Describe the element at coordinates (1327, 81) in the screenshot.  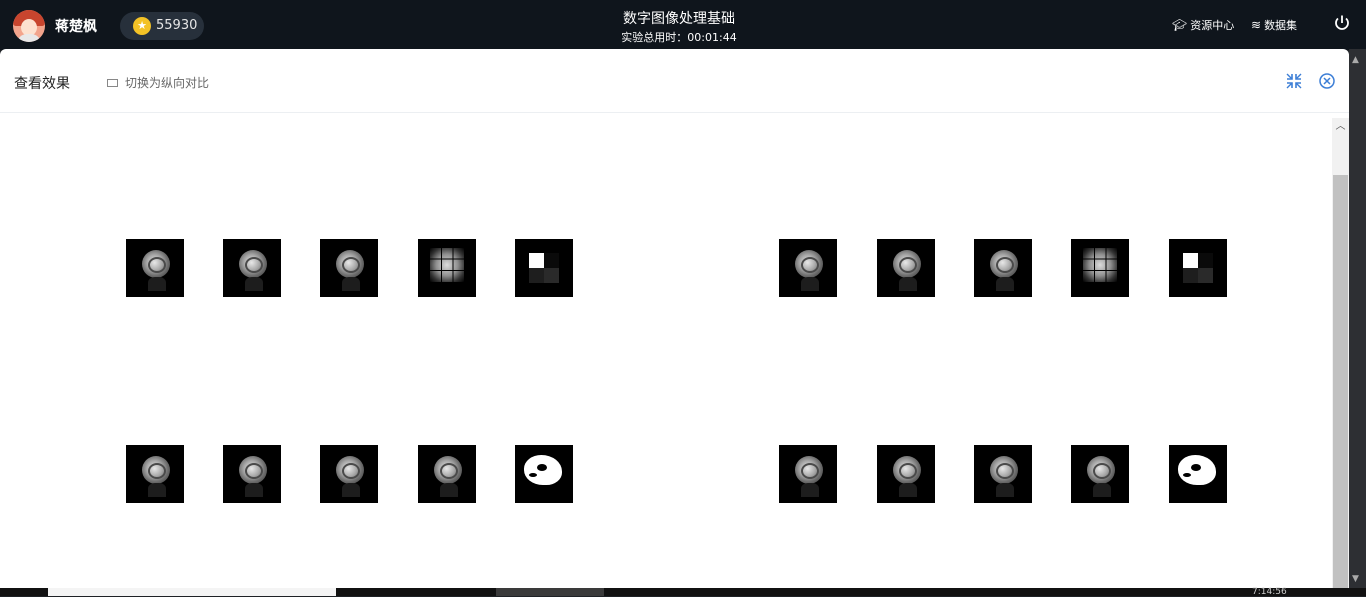
I see `close-circle-icon` at that location.